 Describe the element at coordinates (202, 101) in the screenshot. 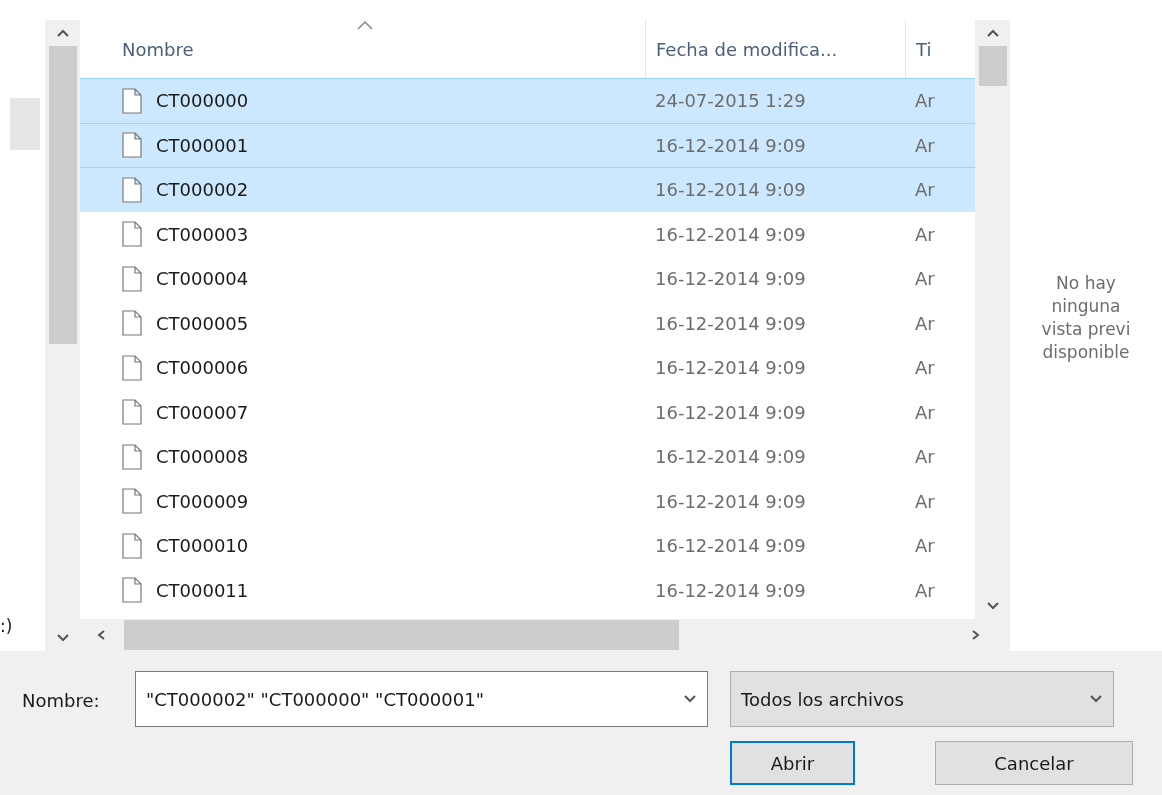

I see `file-name: CT000000` at that location.